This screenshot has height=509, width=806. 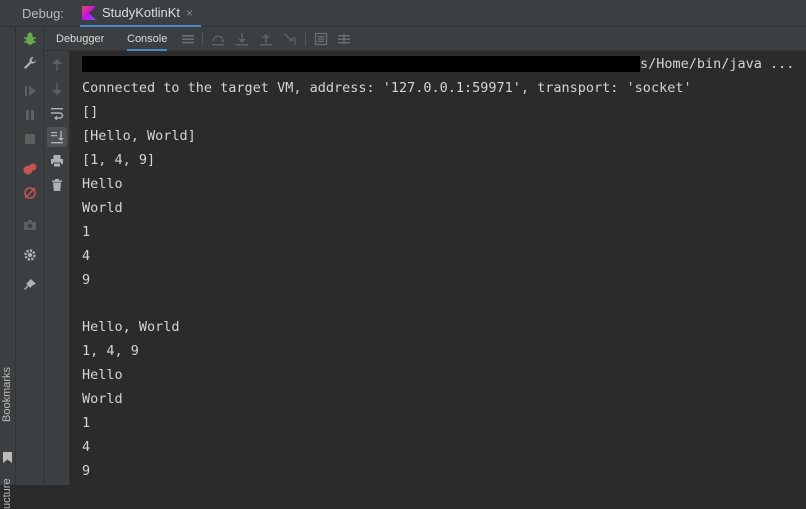 What do you see at coordinates (30, 169) in the screenshot?
I see `view-breakpoints-icon` at bounding box center [30, 169].